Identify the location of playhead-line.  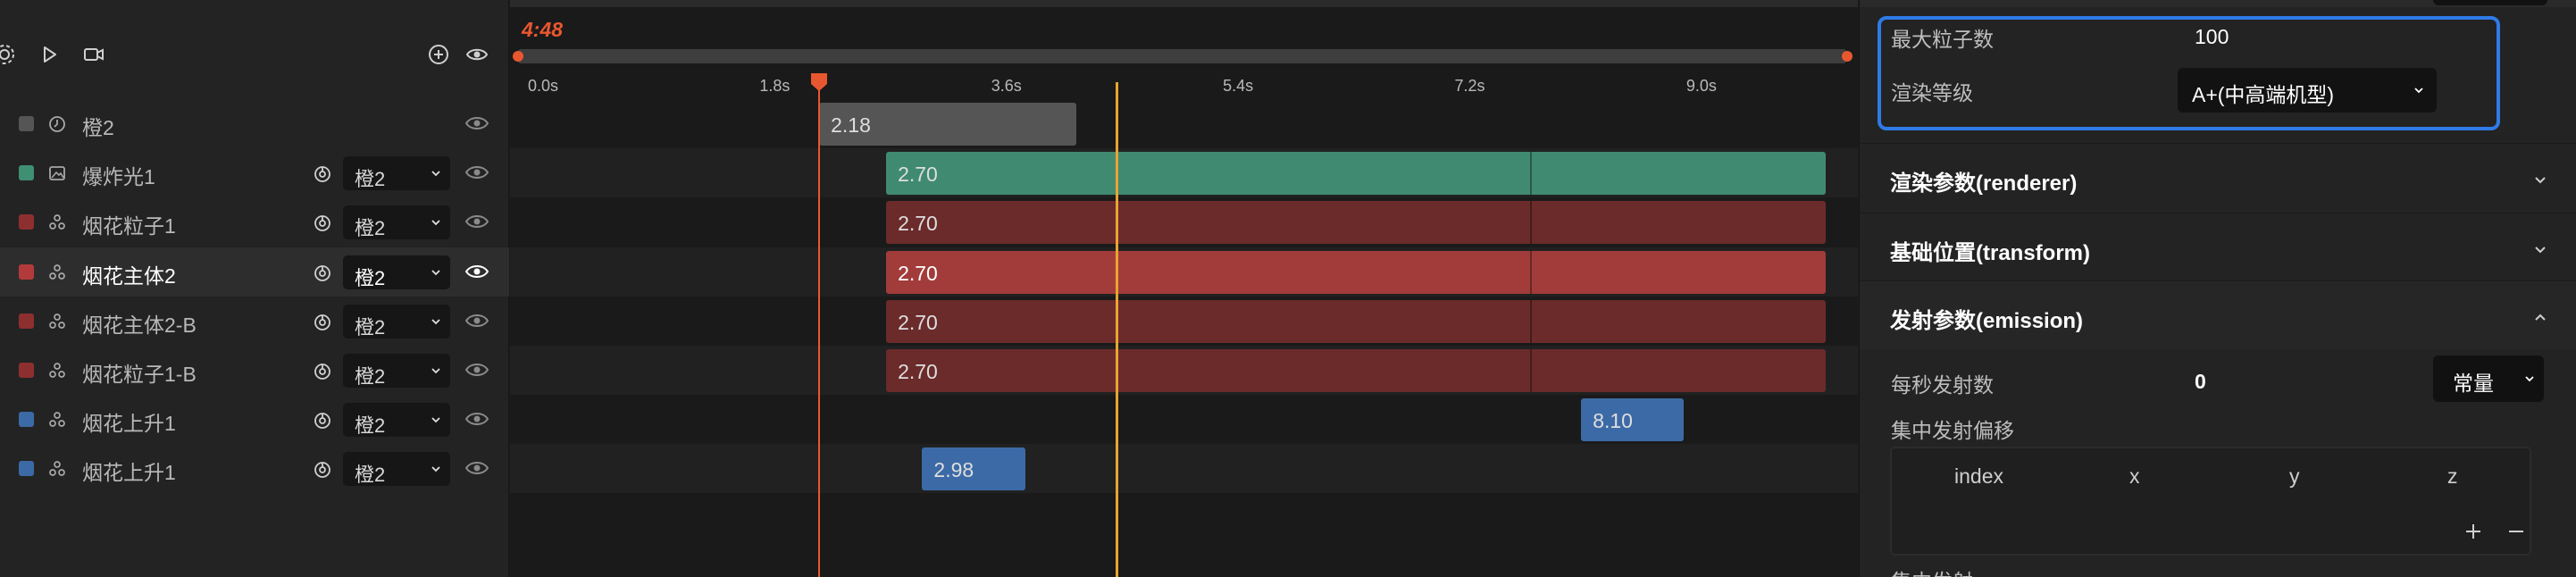
(820, 326).